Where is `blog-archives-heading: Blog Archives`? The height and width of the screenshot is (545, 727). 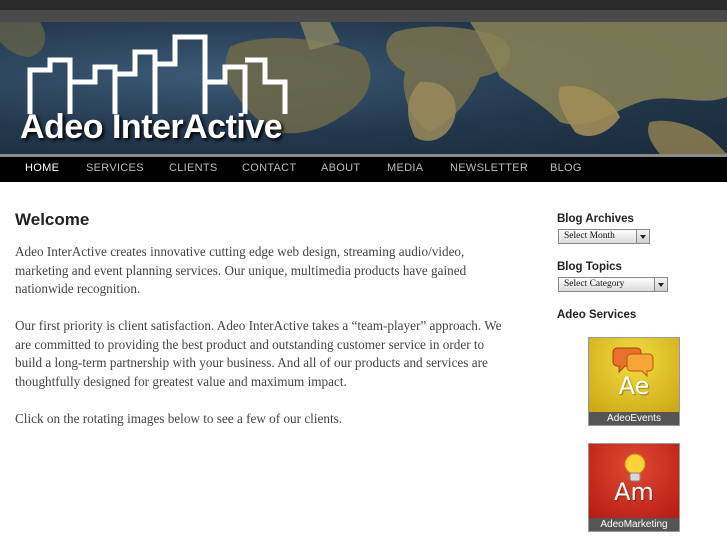 blog-archives-heading: Blog Archives is located at coordinates (595, 219).